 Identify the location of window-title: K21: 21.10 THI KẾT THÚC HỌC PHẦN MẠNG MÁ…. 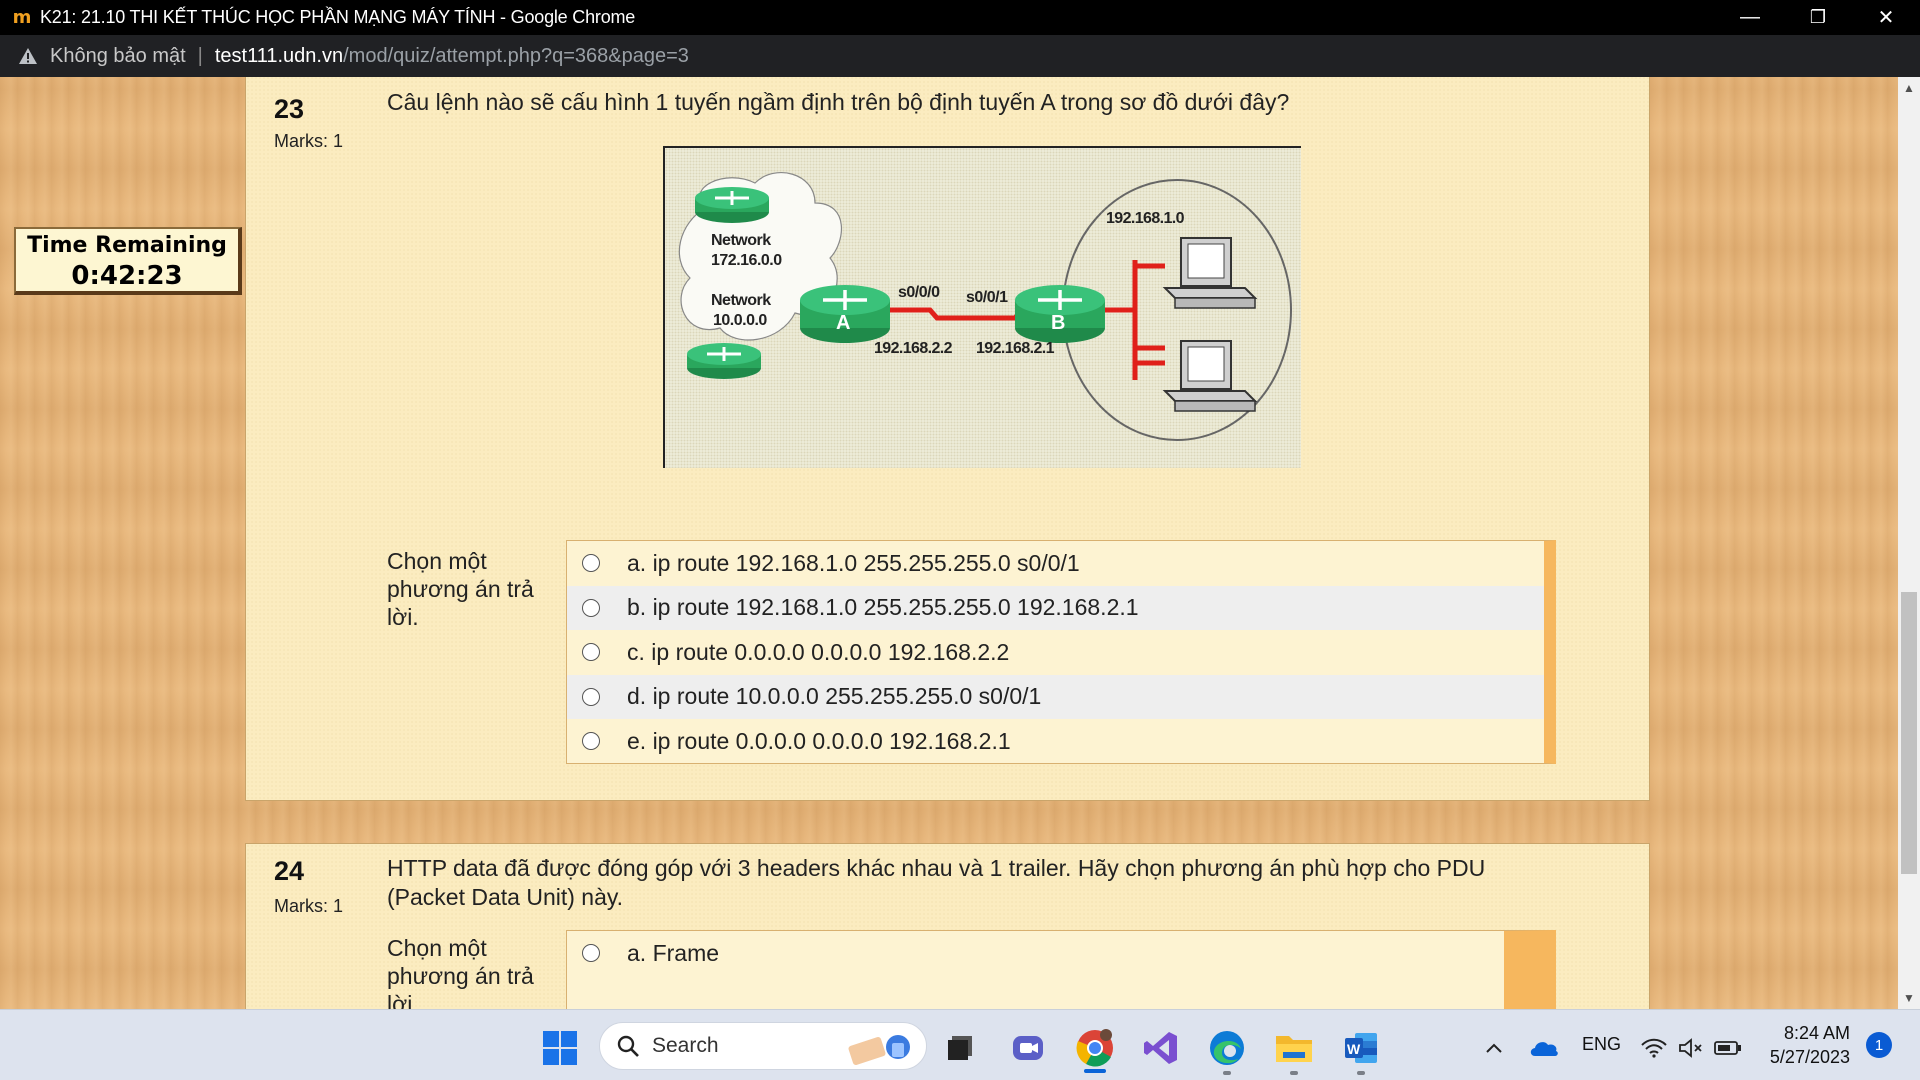
(338, 17).